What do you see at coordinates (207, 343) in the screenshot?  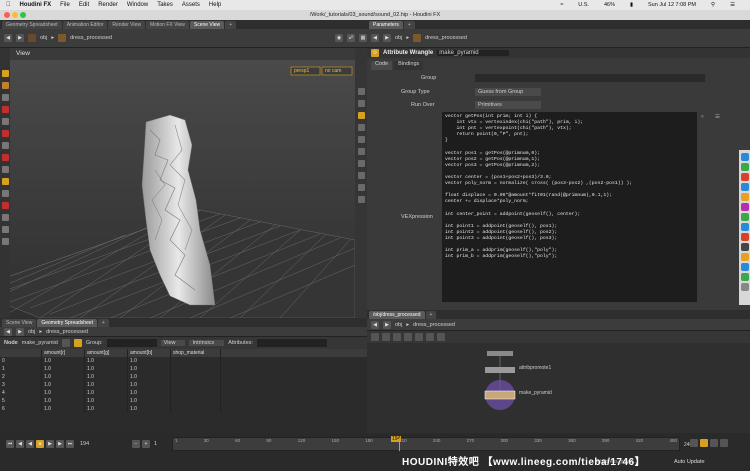 I see `intrinsics-dropdown: Intrinsics` at bounding box center [207, 343].